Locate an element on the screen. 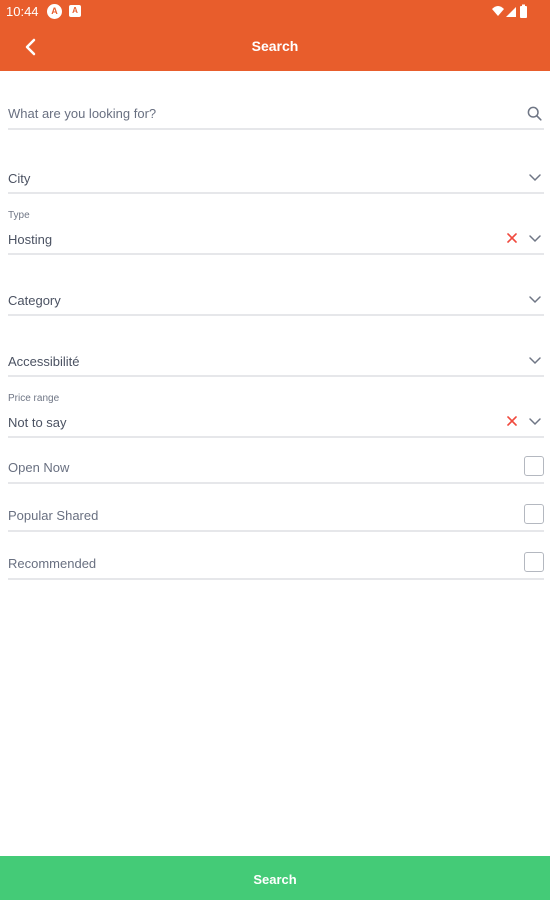  recommended-label: Recommended is located at coordinates (52, 563).